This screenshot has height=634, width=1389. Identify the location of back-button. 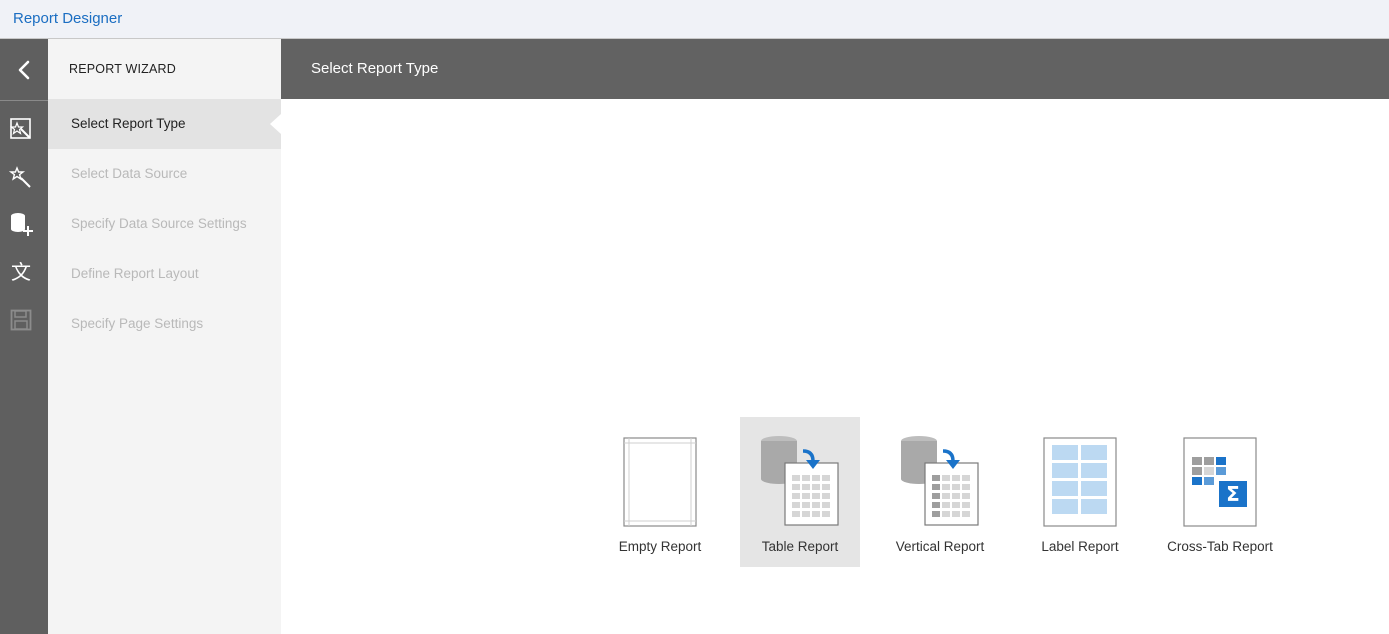
(24, 70).